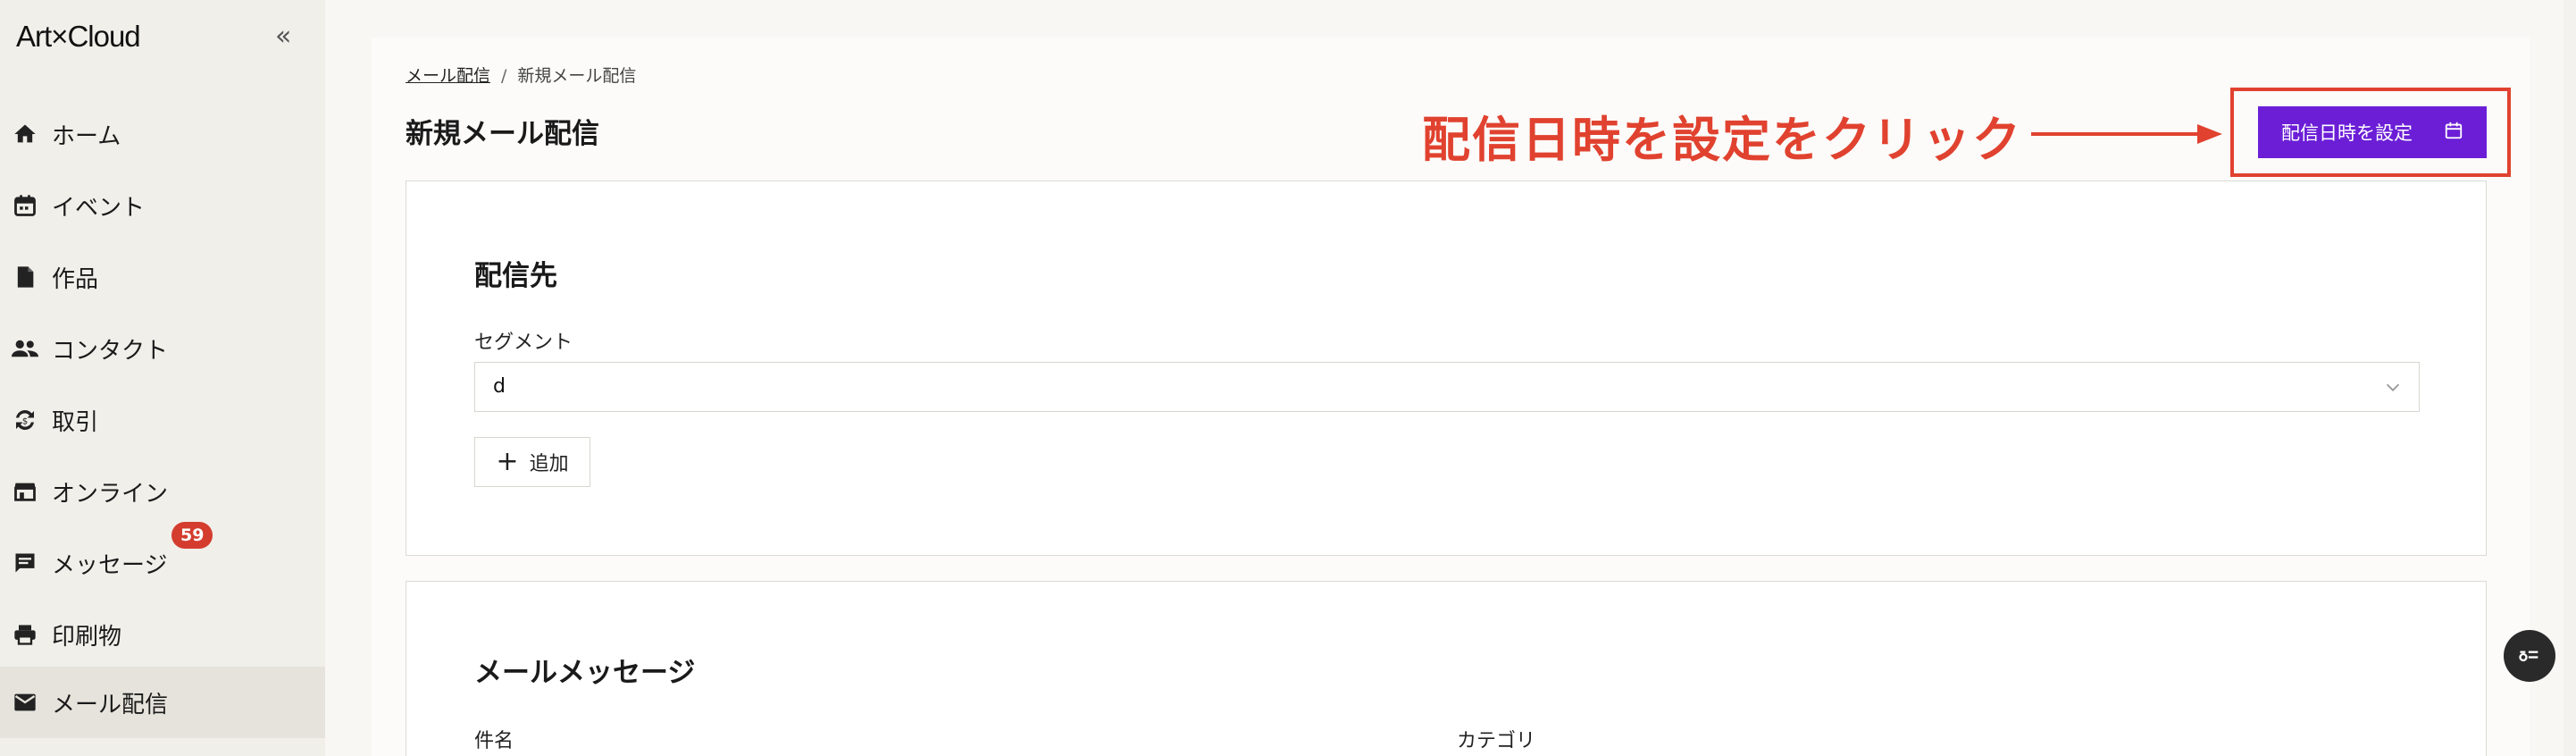  I want to click on exchange-icon: $, so click(25, 420).